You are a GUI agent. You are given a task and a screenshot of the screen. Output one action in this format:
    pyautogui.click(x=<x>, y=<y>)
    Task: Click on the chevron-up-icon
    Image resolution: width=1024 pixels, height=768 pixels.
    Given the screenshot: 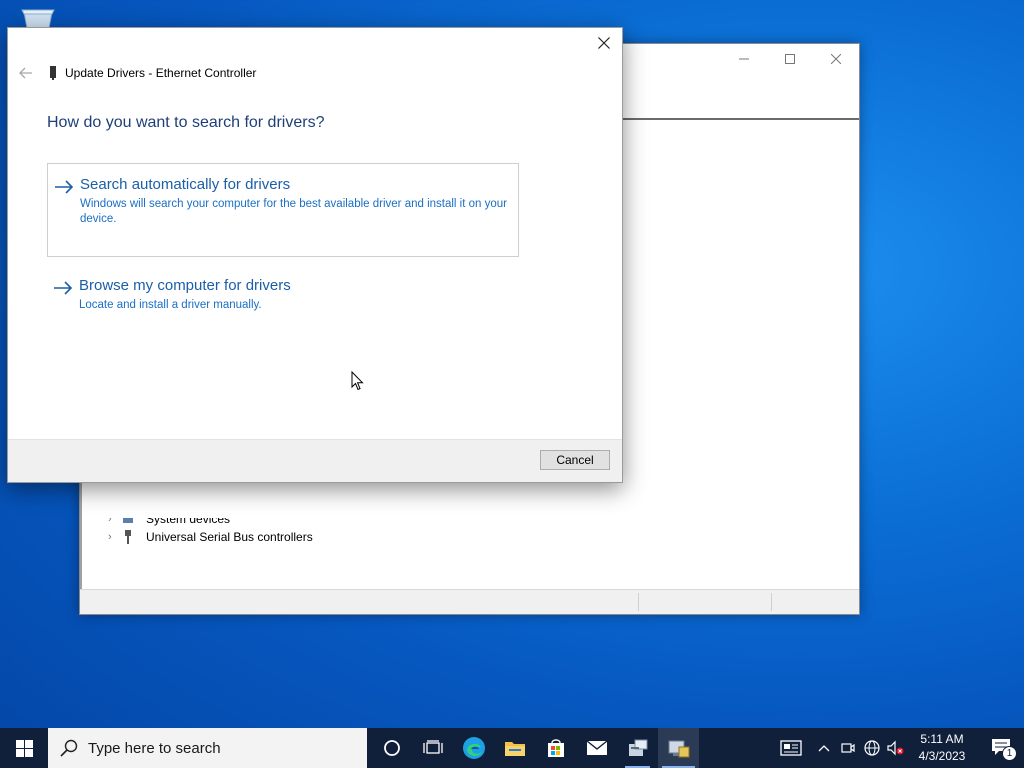 What is the action you would take?
    pyautogui.click(x=824, y=748)
    